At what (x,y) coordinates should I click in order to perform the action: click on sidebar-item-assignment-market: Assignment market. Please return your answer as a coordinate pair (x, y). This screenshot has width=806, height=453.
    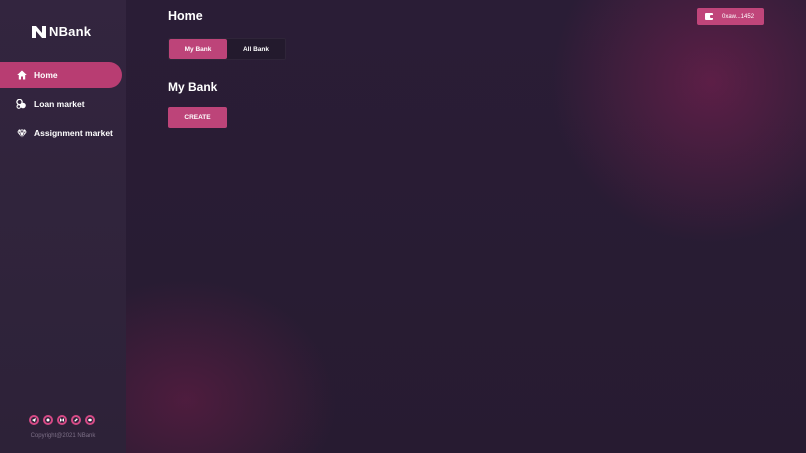
    Looking at the image, I should click on (63, 133).